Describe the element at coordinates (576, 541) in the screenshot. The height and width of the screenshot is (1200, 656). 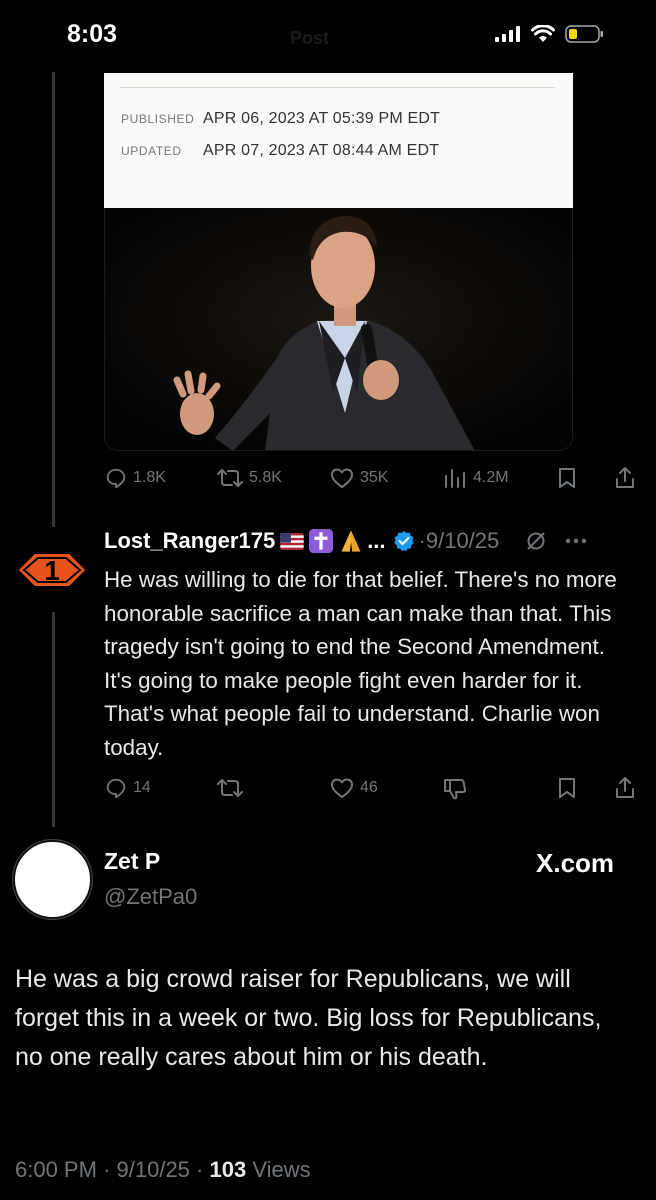
I see `more-options-icon` at that location.